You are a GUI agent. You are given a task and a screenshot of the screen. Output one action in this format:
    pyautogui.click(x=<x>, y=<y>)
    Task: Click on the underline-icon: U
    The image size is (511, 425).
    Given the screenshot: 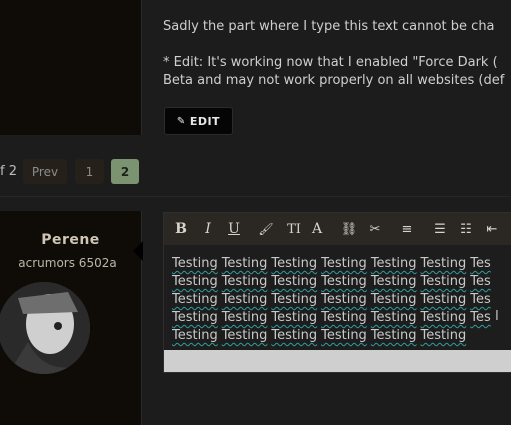 What is the action you would take?
    pyautogui.click(x=234, y=229)
    